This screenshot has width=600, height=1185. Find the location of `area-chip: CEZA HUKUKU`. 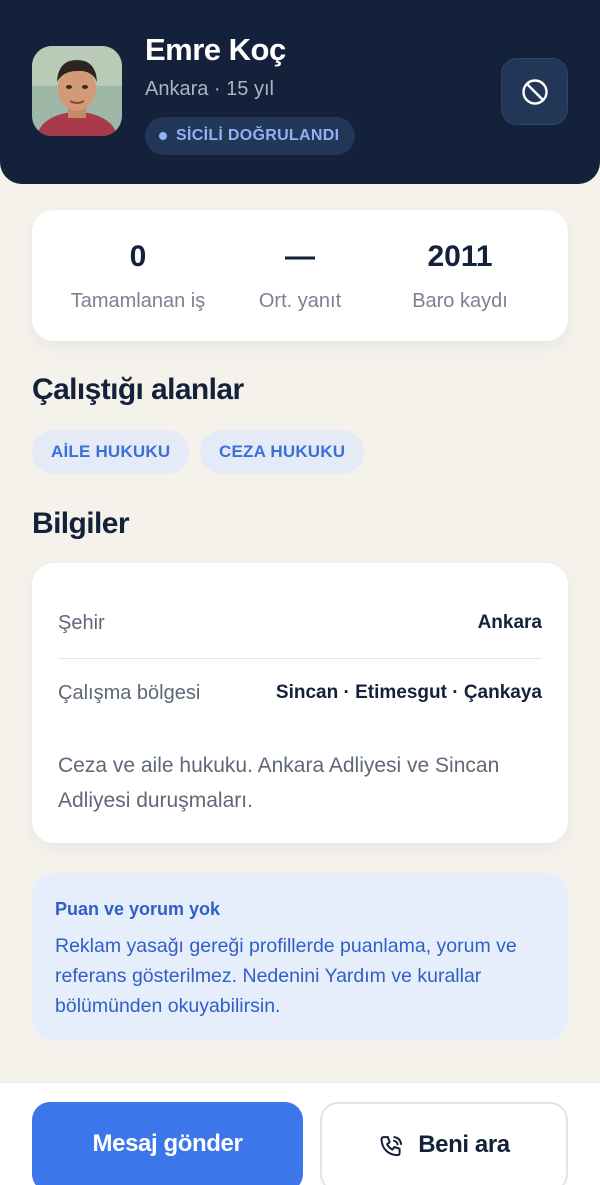

area-chip: CEZA HUKUKU is located at coordinates (282, 452).